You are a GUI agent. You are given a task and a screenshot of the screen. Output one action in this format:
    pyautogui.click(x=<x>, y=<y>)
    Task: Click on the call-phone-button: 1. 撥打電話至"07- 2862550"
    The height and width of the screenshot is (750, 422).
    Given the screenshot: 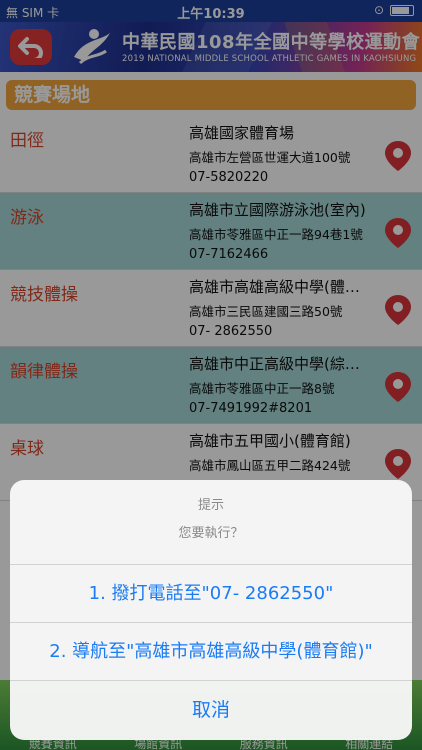 What is the action you would take?
    pyautogui.click(x=211, y=593)
    